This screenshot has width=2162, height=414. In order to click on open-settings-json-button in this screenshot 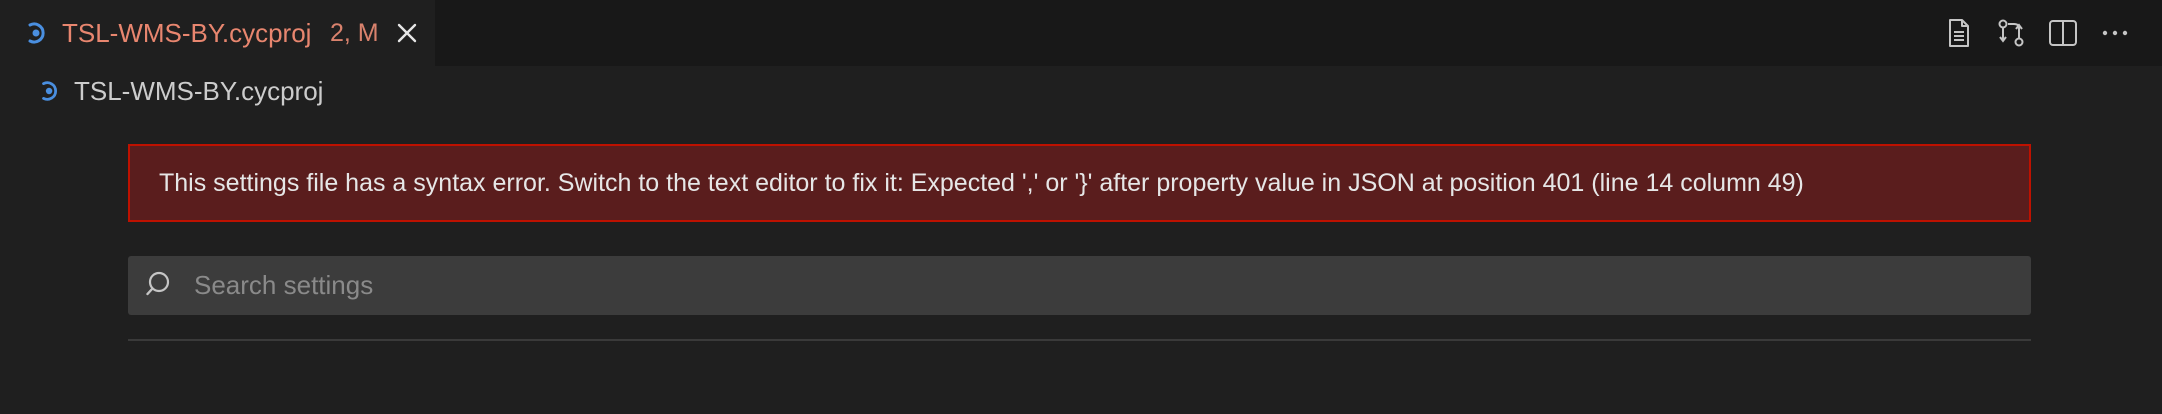, I will do `click(1959, 33)`.